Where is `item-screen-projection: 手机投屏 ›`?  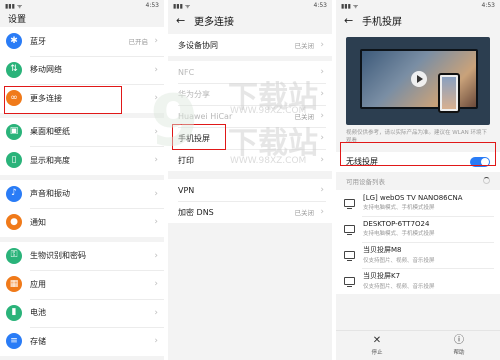 item-screen-projection: 手机投屏 › is located at coordinates (250, 138).